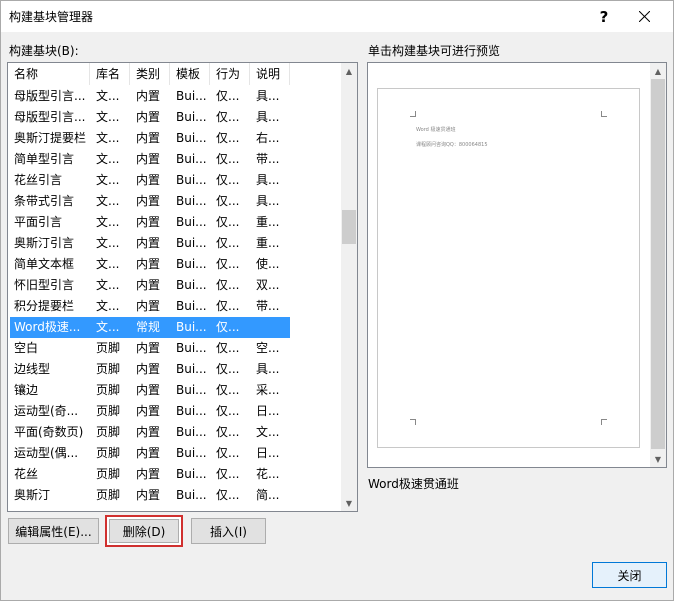 The height and width of the screenshot is (601, 674). What do you see at coordinates (629, 575) in the screenshot?
I see `close-button: 关闭` at bounding box center [629, 575].